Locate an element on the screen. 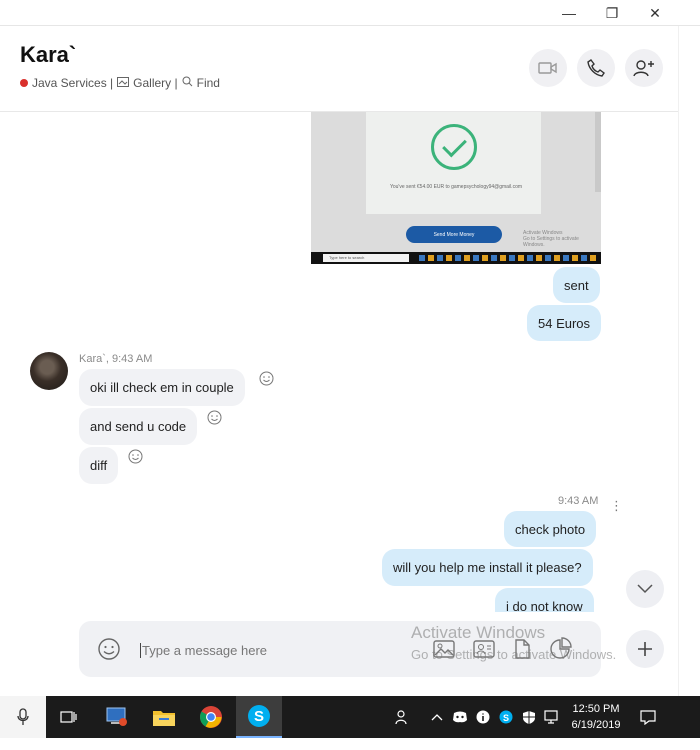 Image resolution: width=700 pixels, height=750 pixels. smiley-icon is located at coordinates (109, 649).